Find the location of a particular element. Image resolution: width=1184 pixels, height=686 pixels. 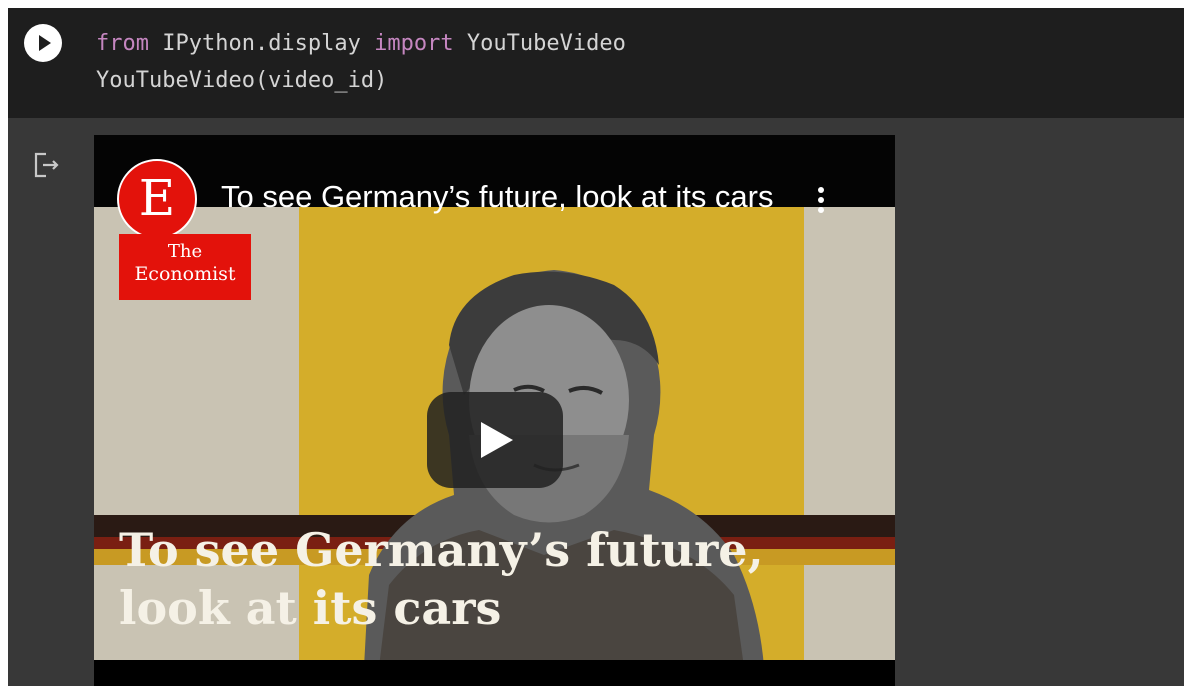

module-name: IPython.display is located at coordinates (261, 43).